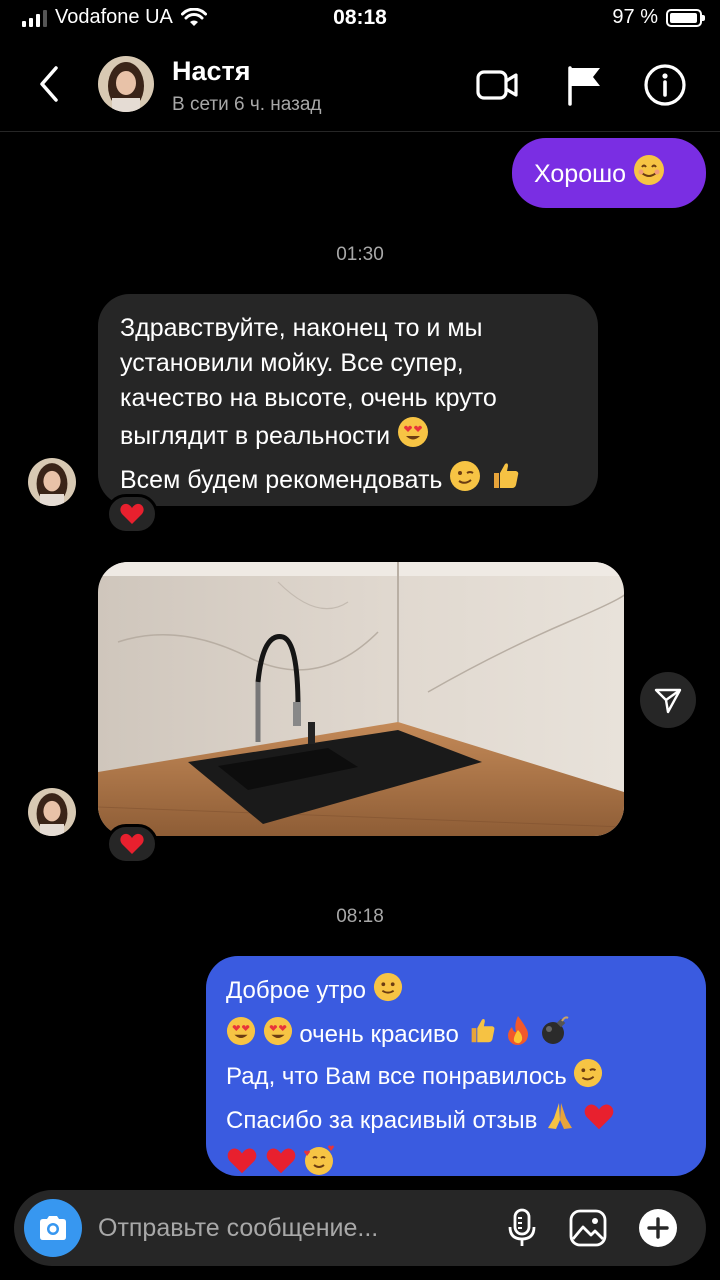  I want to click on message-input, so click(288, 1228).